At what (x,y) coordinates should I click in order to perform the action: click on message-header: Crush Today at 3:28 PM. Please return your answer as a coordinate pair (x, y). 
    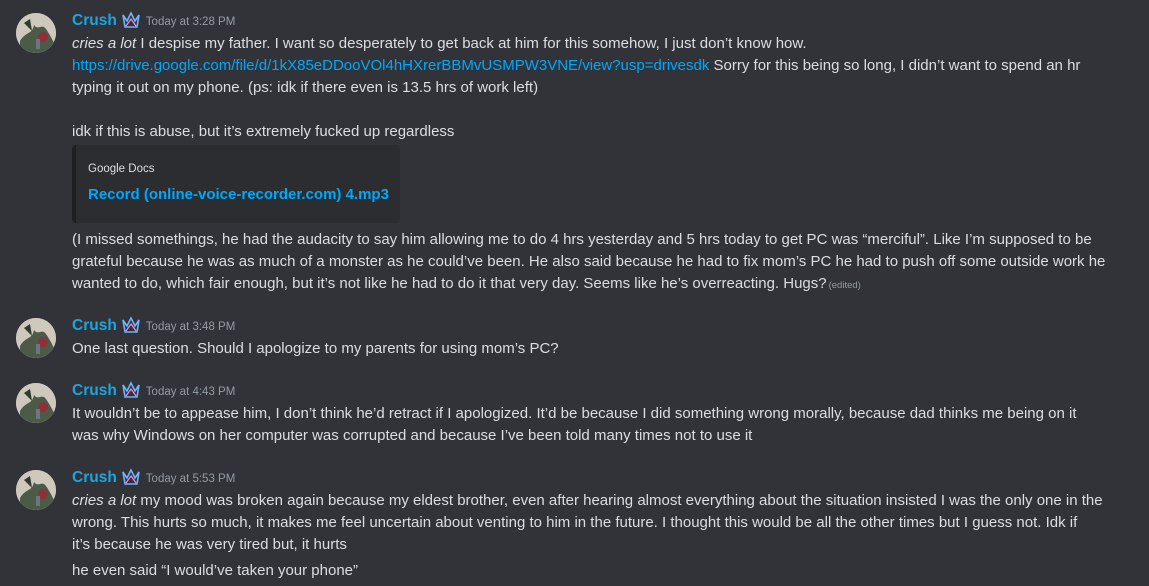
    Looking at the image, I should click on (153, 21).